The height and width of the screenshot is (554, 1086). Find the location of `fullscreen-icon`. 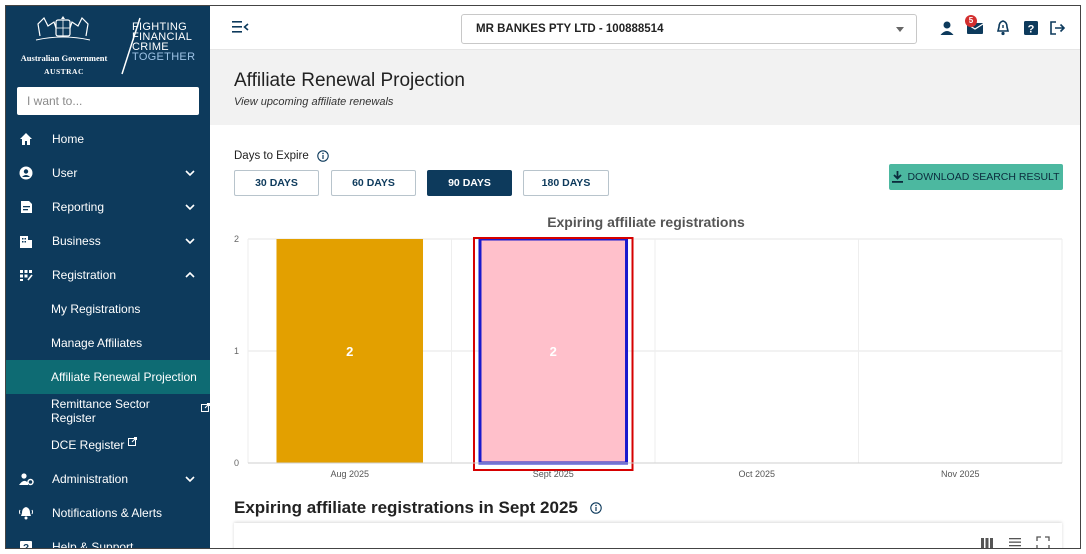

fullscreen-icon is located at coordinates (1043, 542).